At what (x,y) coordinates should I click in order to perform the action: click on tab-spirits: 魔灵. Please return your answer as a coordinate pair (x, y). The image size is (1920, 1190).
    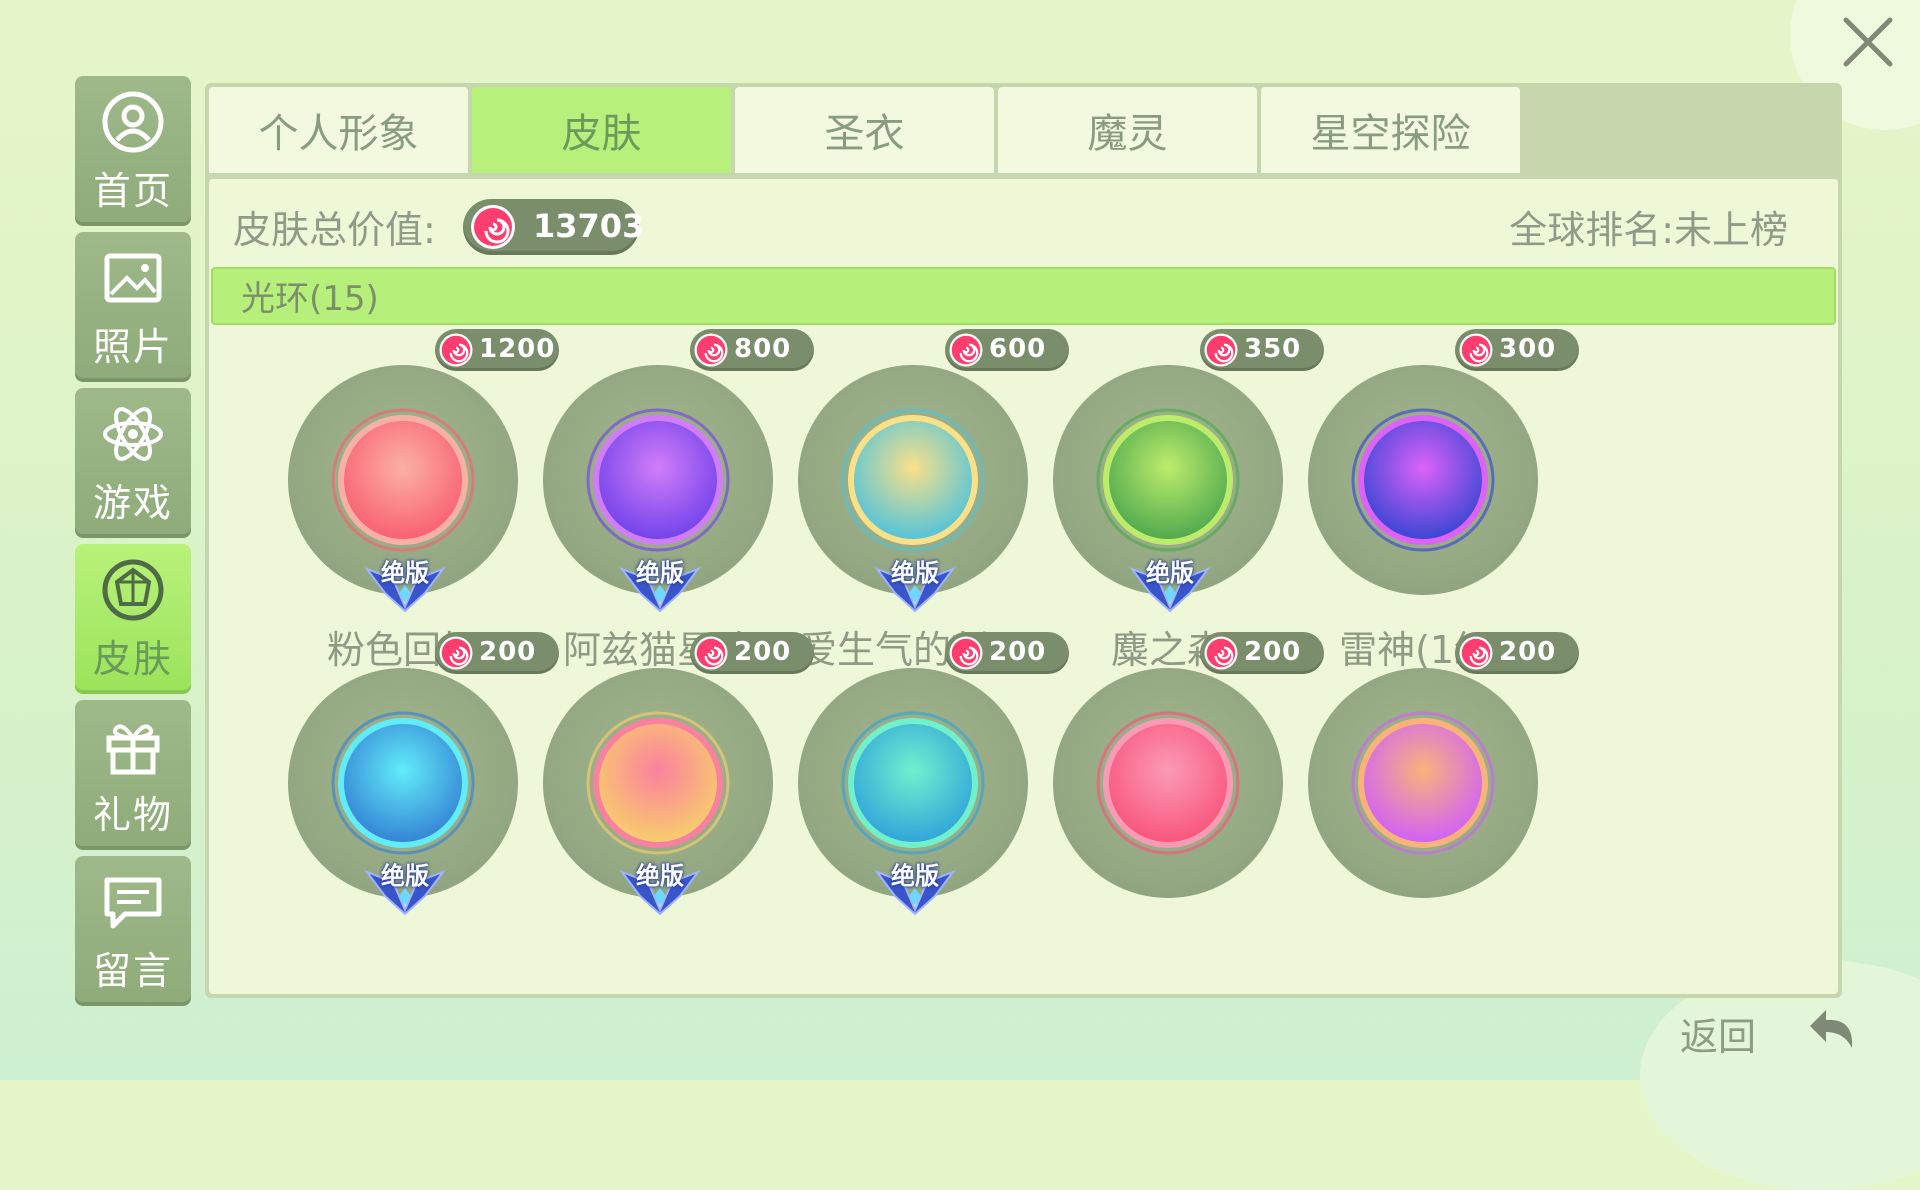
    Looking at the image, I should click on (1127, 130).